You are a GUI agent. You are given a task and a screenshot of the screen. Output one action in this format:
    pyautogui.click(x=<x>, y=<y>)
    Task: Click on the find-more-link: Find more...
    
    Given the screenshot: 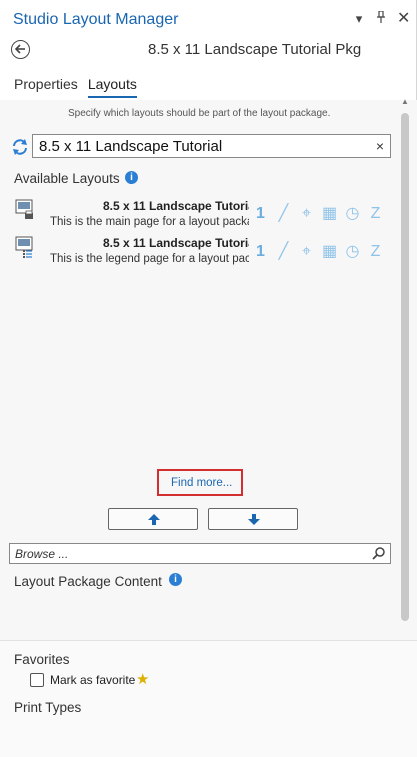 What is the action you would take?
    pyautogui.click(x=201, y=483)
    